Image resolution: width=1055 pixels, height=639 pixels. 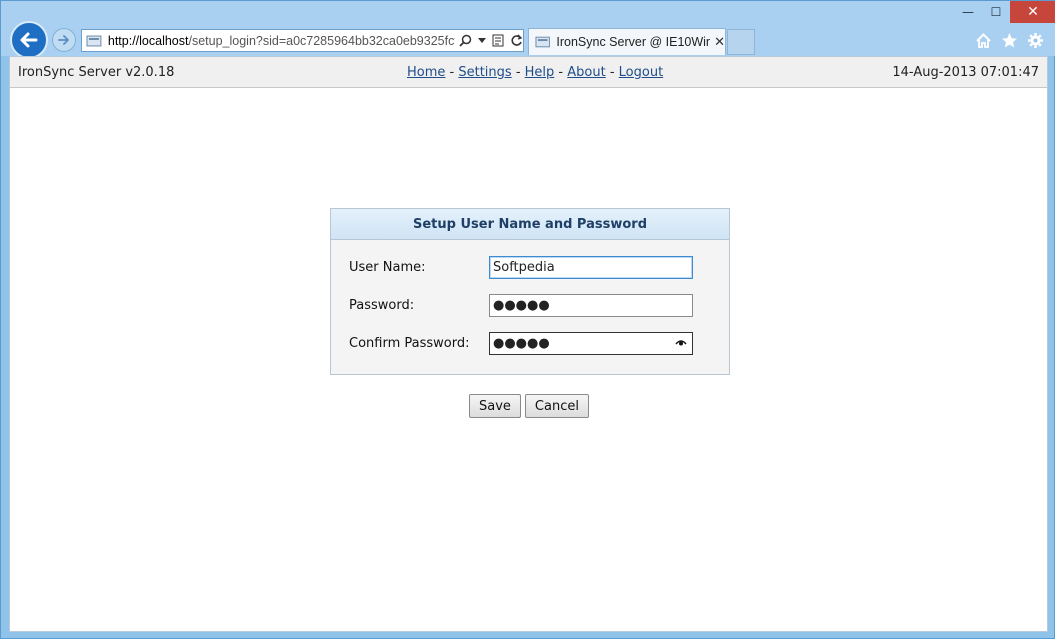 I want to click on app-title: IronSync Server v2.0.18, so click(x=96, y=72).